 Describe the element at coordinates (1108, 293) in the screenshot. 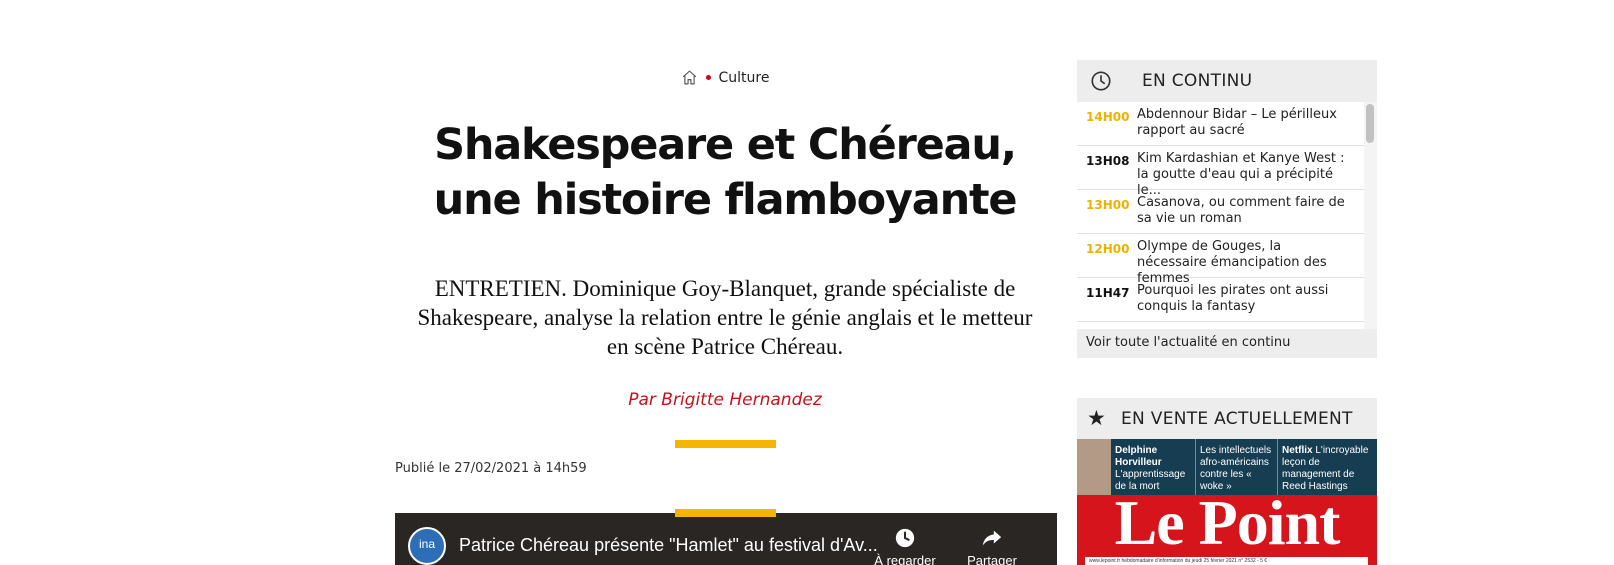

I see `live-news-time: 11H47` at that location.